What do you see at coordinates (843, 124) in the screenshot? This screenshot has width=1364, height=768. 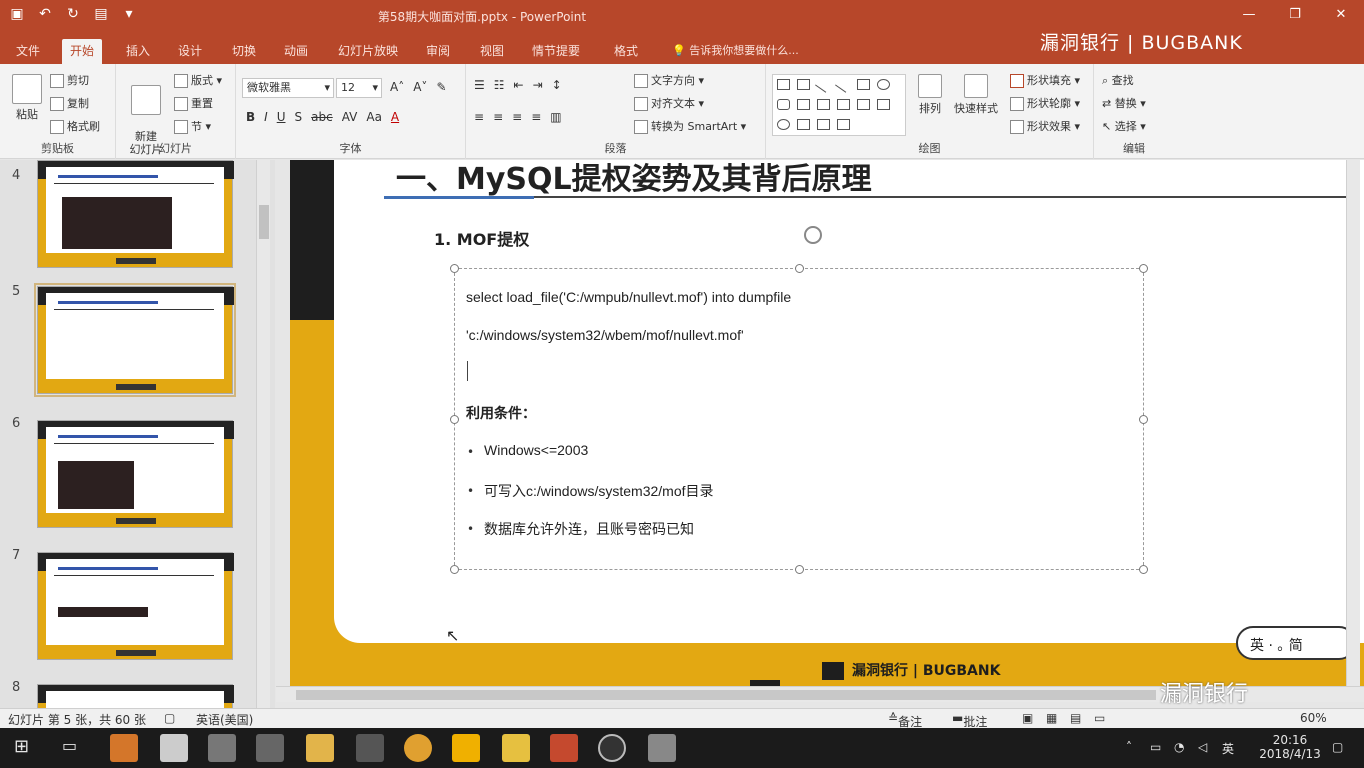 I see `freeform-shape-icon` at bounding box center [843, 124].